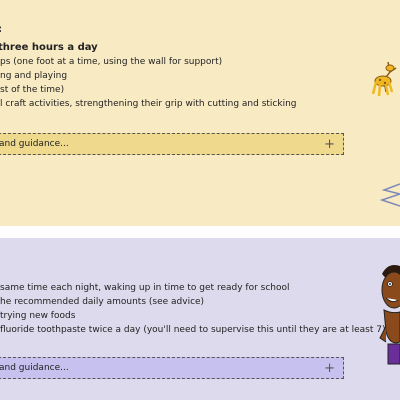 This screenshot has height=400, width=400. What do you see at coordinates (389, 315) in the screenshot?
I see `child-illustration` at bounding box center [389, 315].